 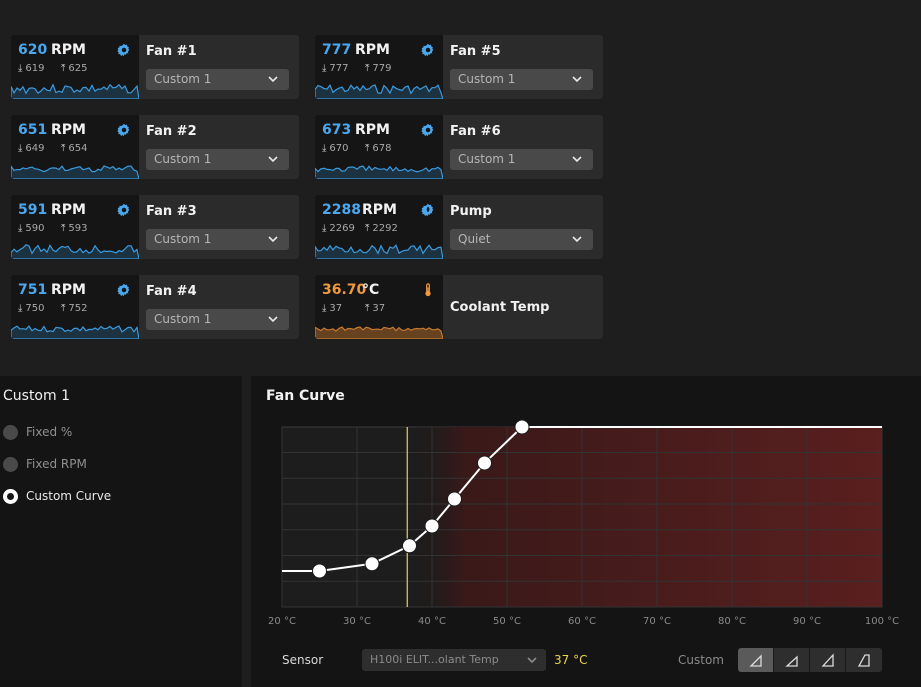 I want to click on quiet-preset-icon, so click(x=755, y=660).